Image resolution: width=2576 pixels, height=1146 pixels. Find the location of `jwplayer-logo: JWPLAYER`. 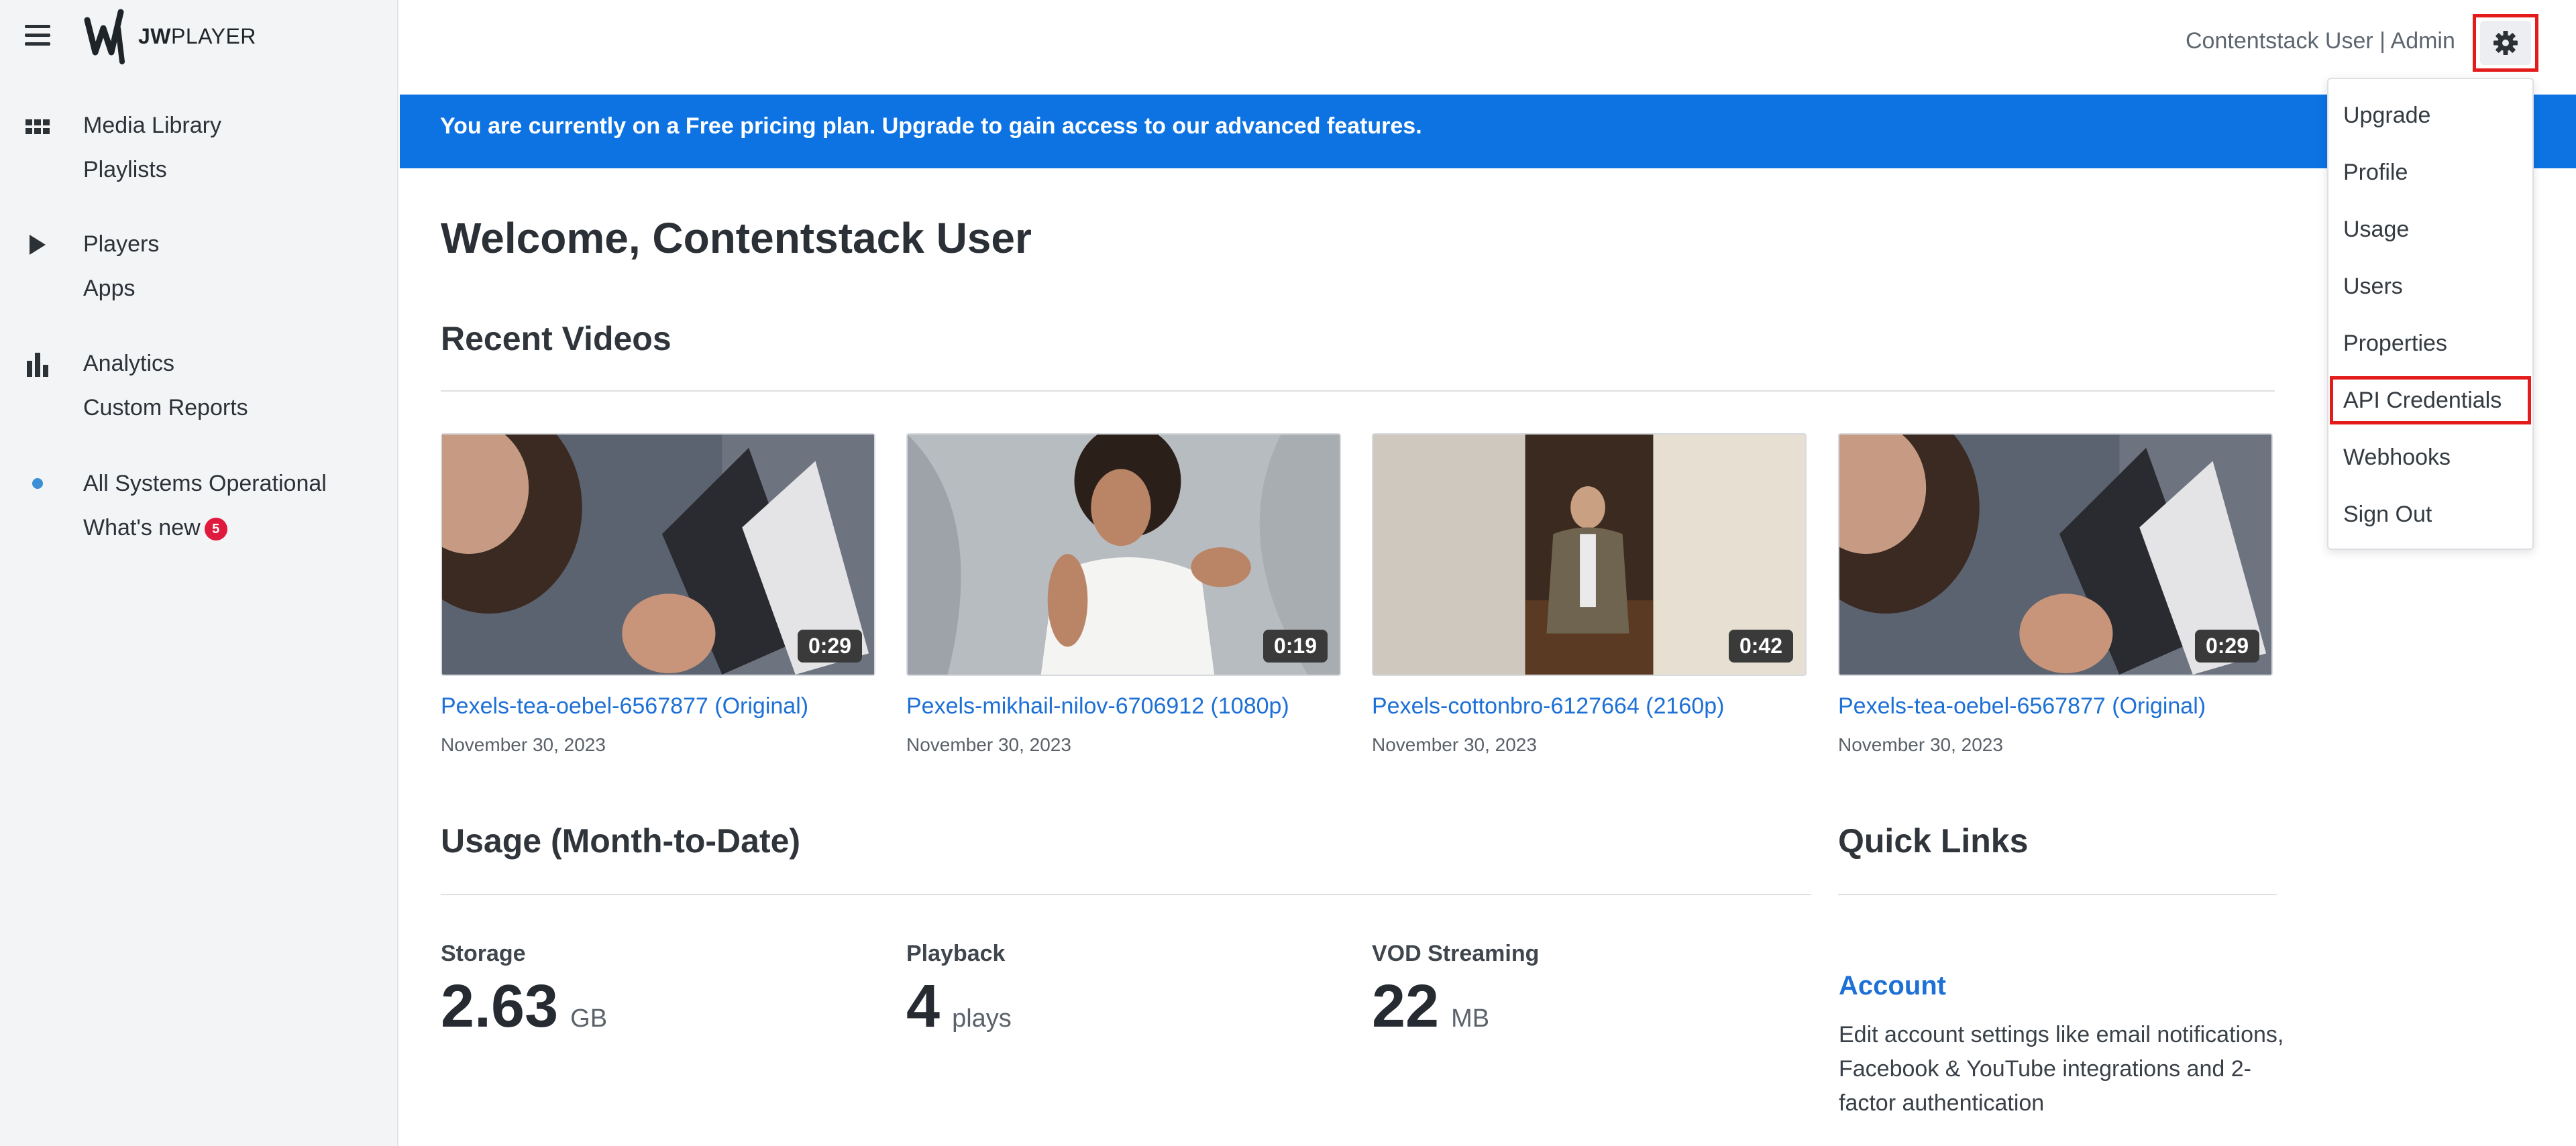

jwplayer-logo: JWPLAYER is located at coordinates (169, 36).